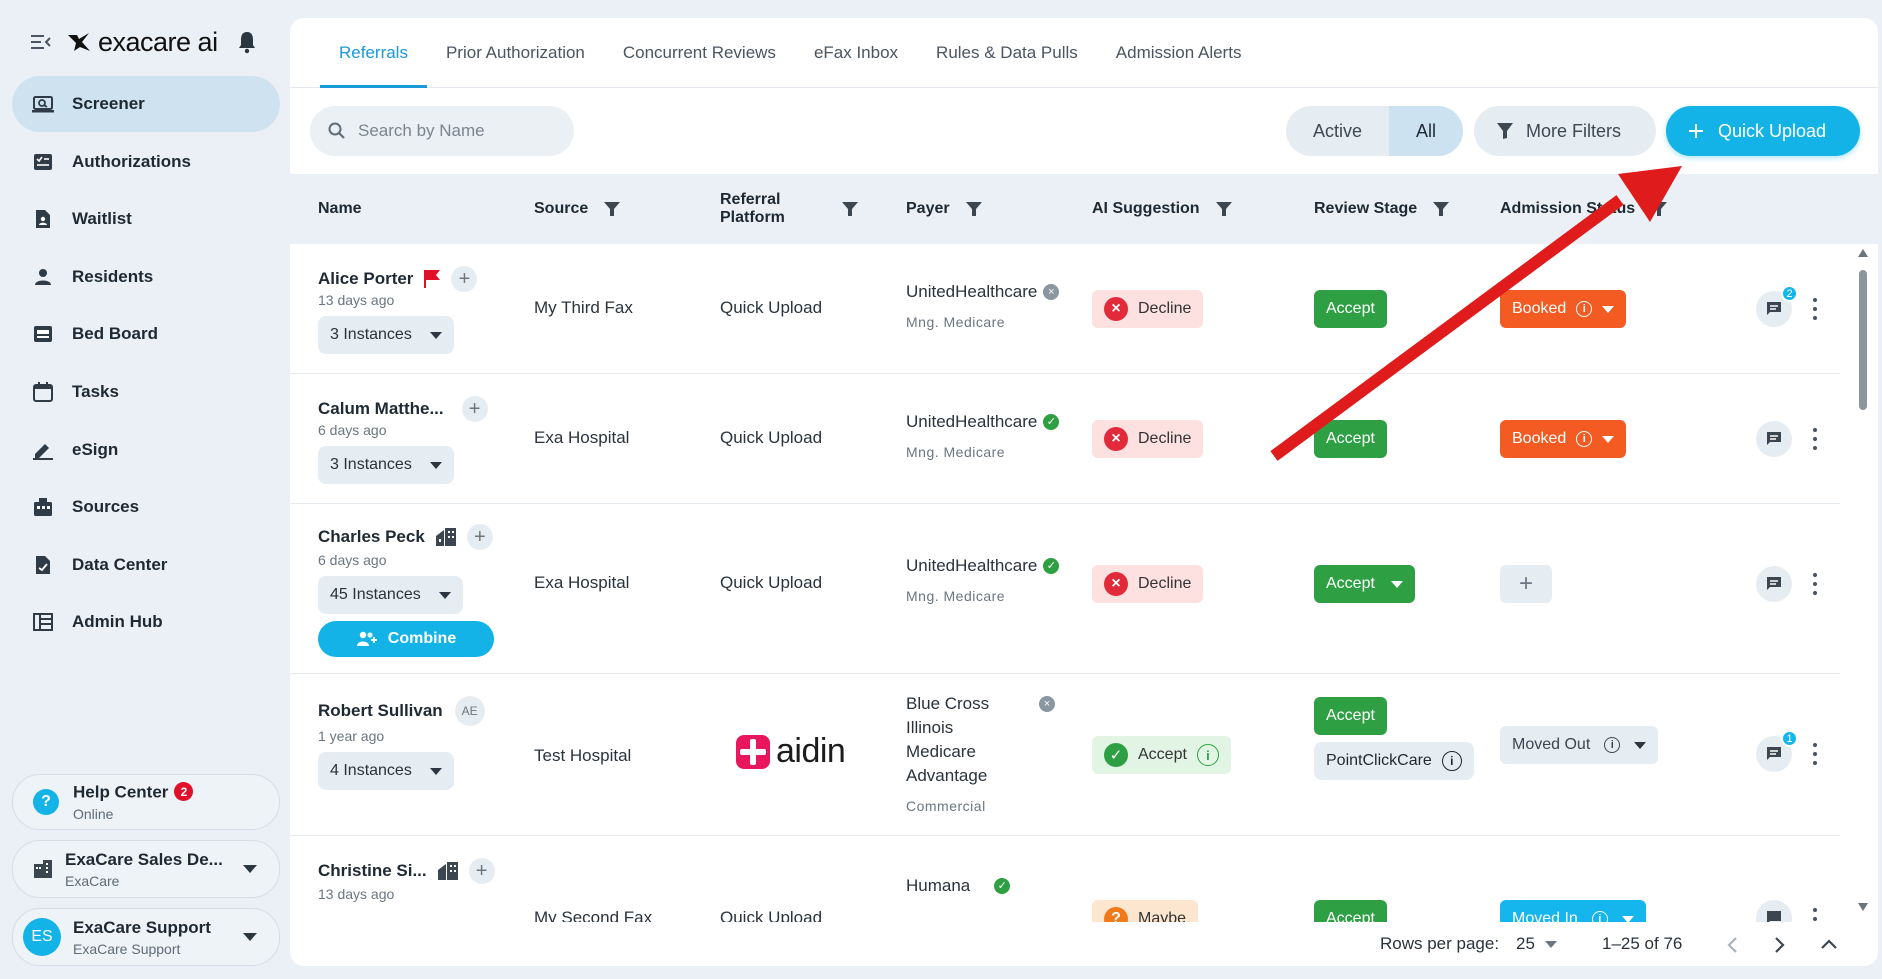 The width and height of the screenshot is (1882, 979). What do you see at coordinates (1573, 911) in the screenshot?
I see `admission-status-dropdown: Moved In i` at bounding box center [1573, 911].